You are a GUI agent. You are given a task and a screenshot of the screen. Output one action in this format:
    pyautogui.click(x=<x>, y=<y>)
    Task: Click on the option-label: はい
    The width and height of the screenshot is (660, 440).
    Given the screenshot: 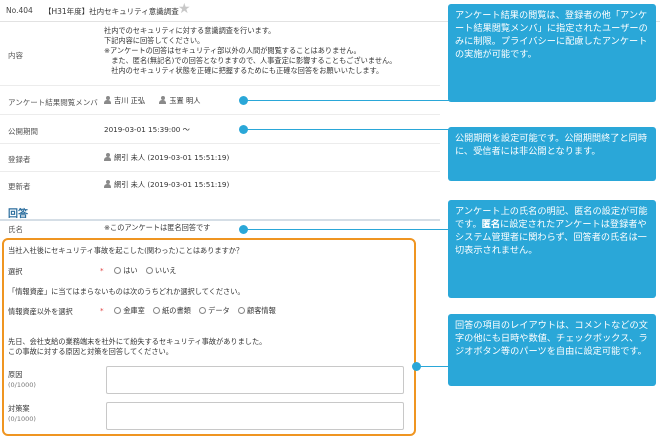 What is the action you would take?
    pyautogui.click(x=130, y=270)
    